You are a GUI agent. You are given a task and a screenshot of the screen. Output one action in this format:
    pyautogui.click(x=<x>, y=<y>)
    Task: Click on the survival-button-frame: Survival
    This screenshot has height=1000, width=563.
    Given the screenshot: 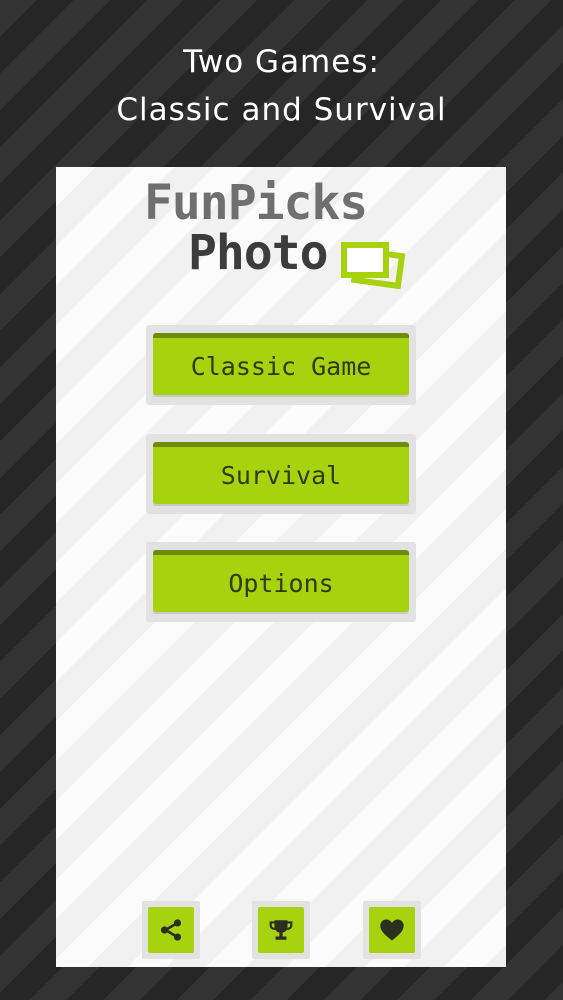 What is the action you would take?
    pyautogui.click(x=281, y=474)
    